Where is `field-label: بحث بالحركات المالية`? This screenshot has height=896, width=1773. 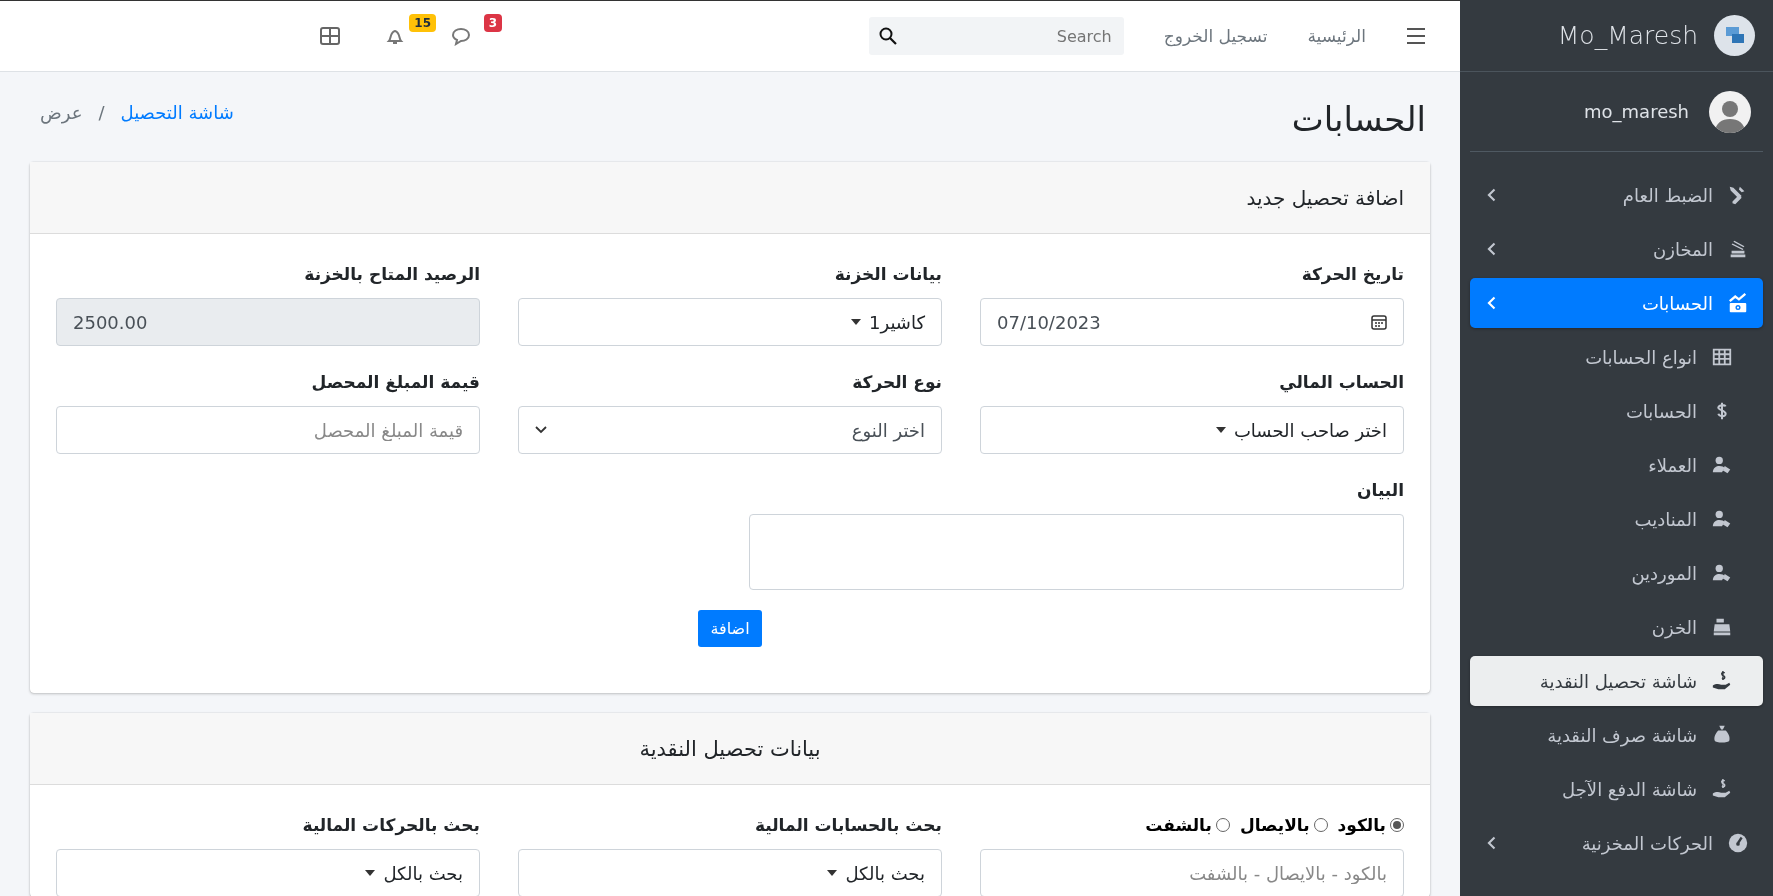 field-label: بحث بالحركات المالية is located at coordinates (390, 825).